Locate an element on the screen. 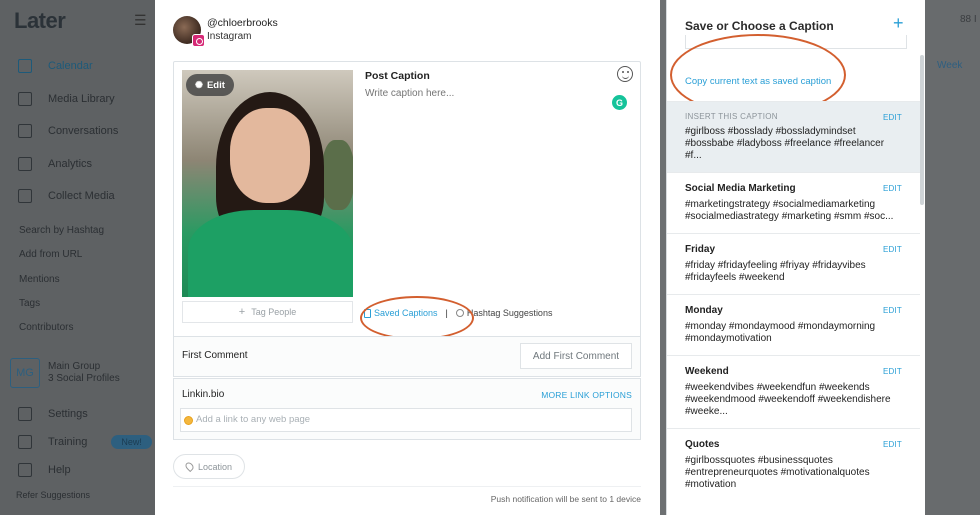  group-profiles: 3 Social Profiles is located at coordinates (84, 378).